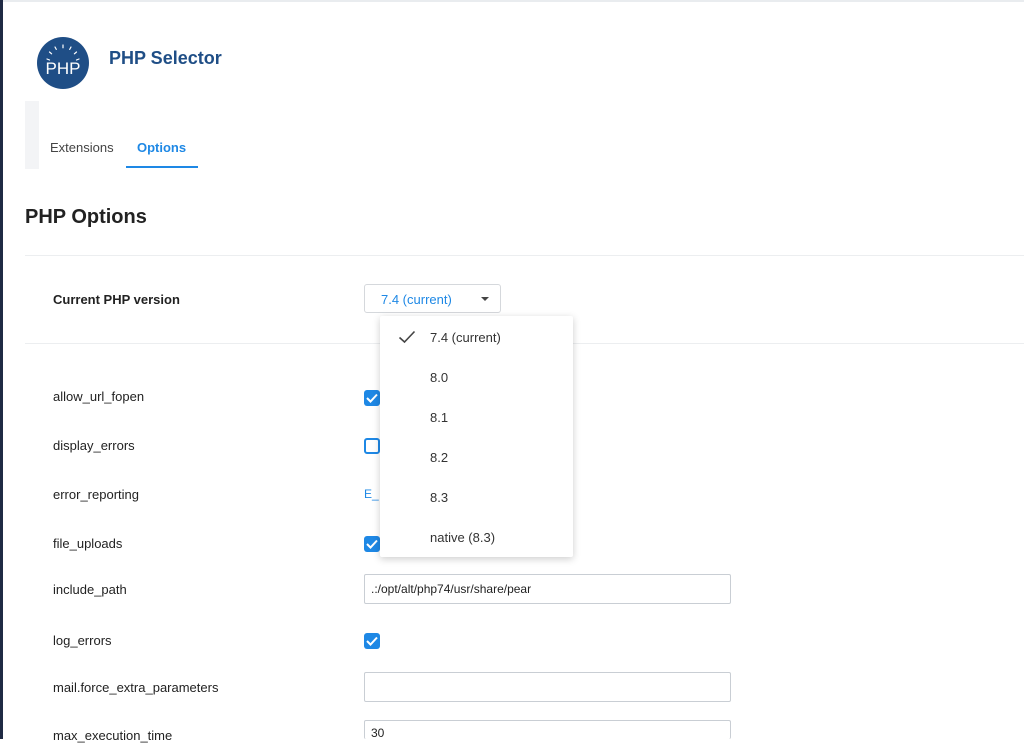 Image resolution: width=1024 pixels, height=743 pixels. I want to click on php-version-option: native (8.3), so click(476, 537).